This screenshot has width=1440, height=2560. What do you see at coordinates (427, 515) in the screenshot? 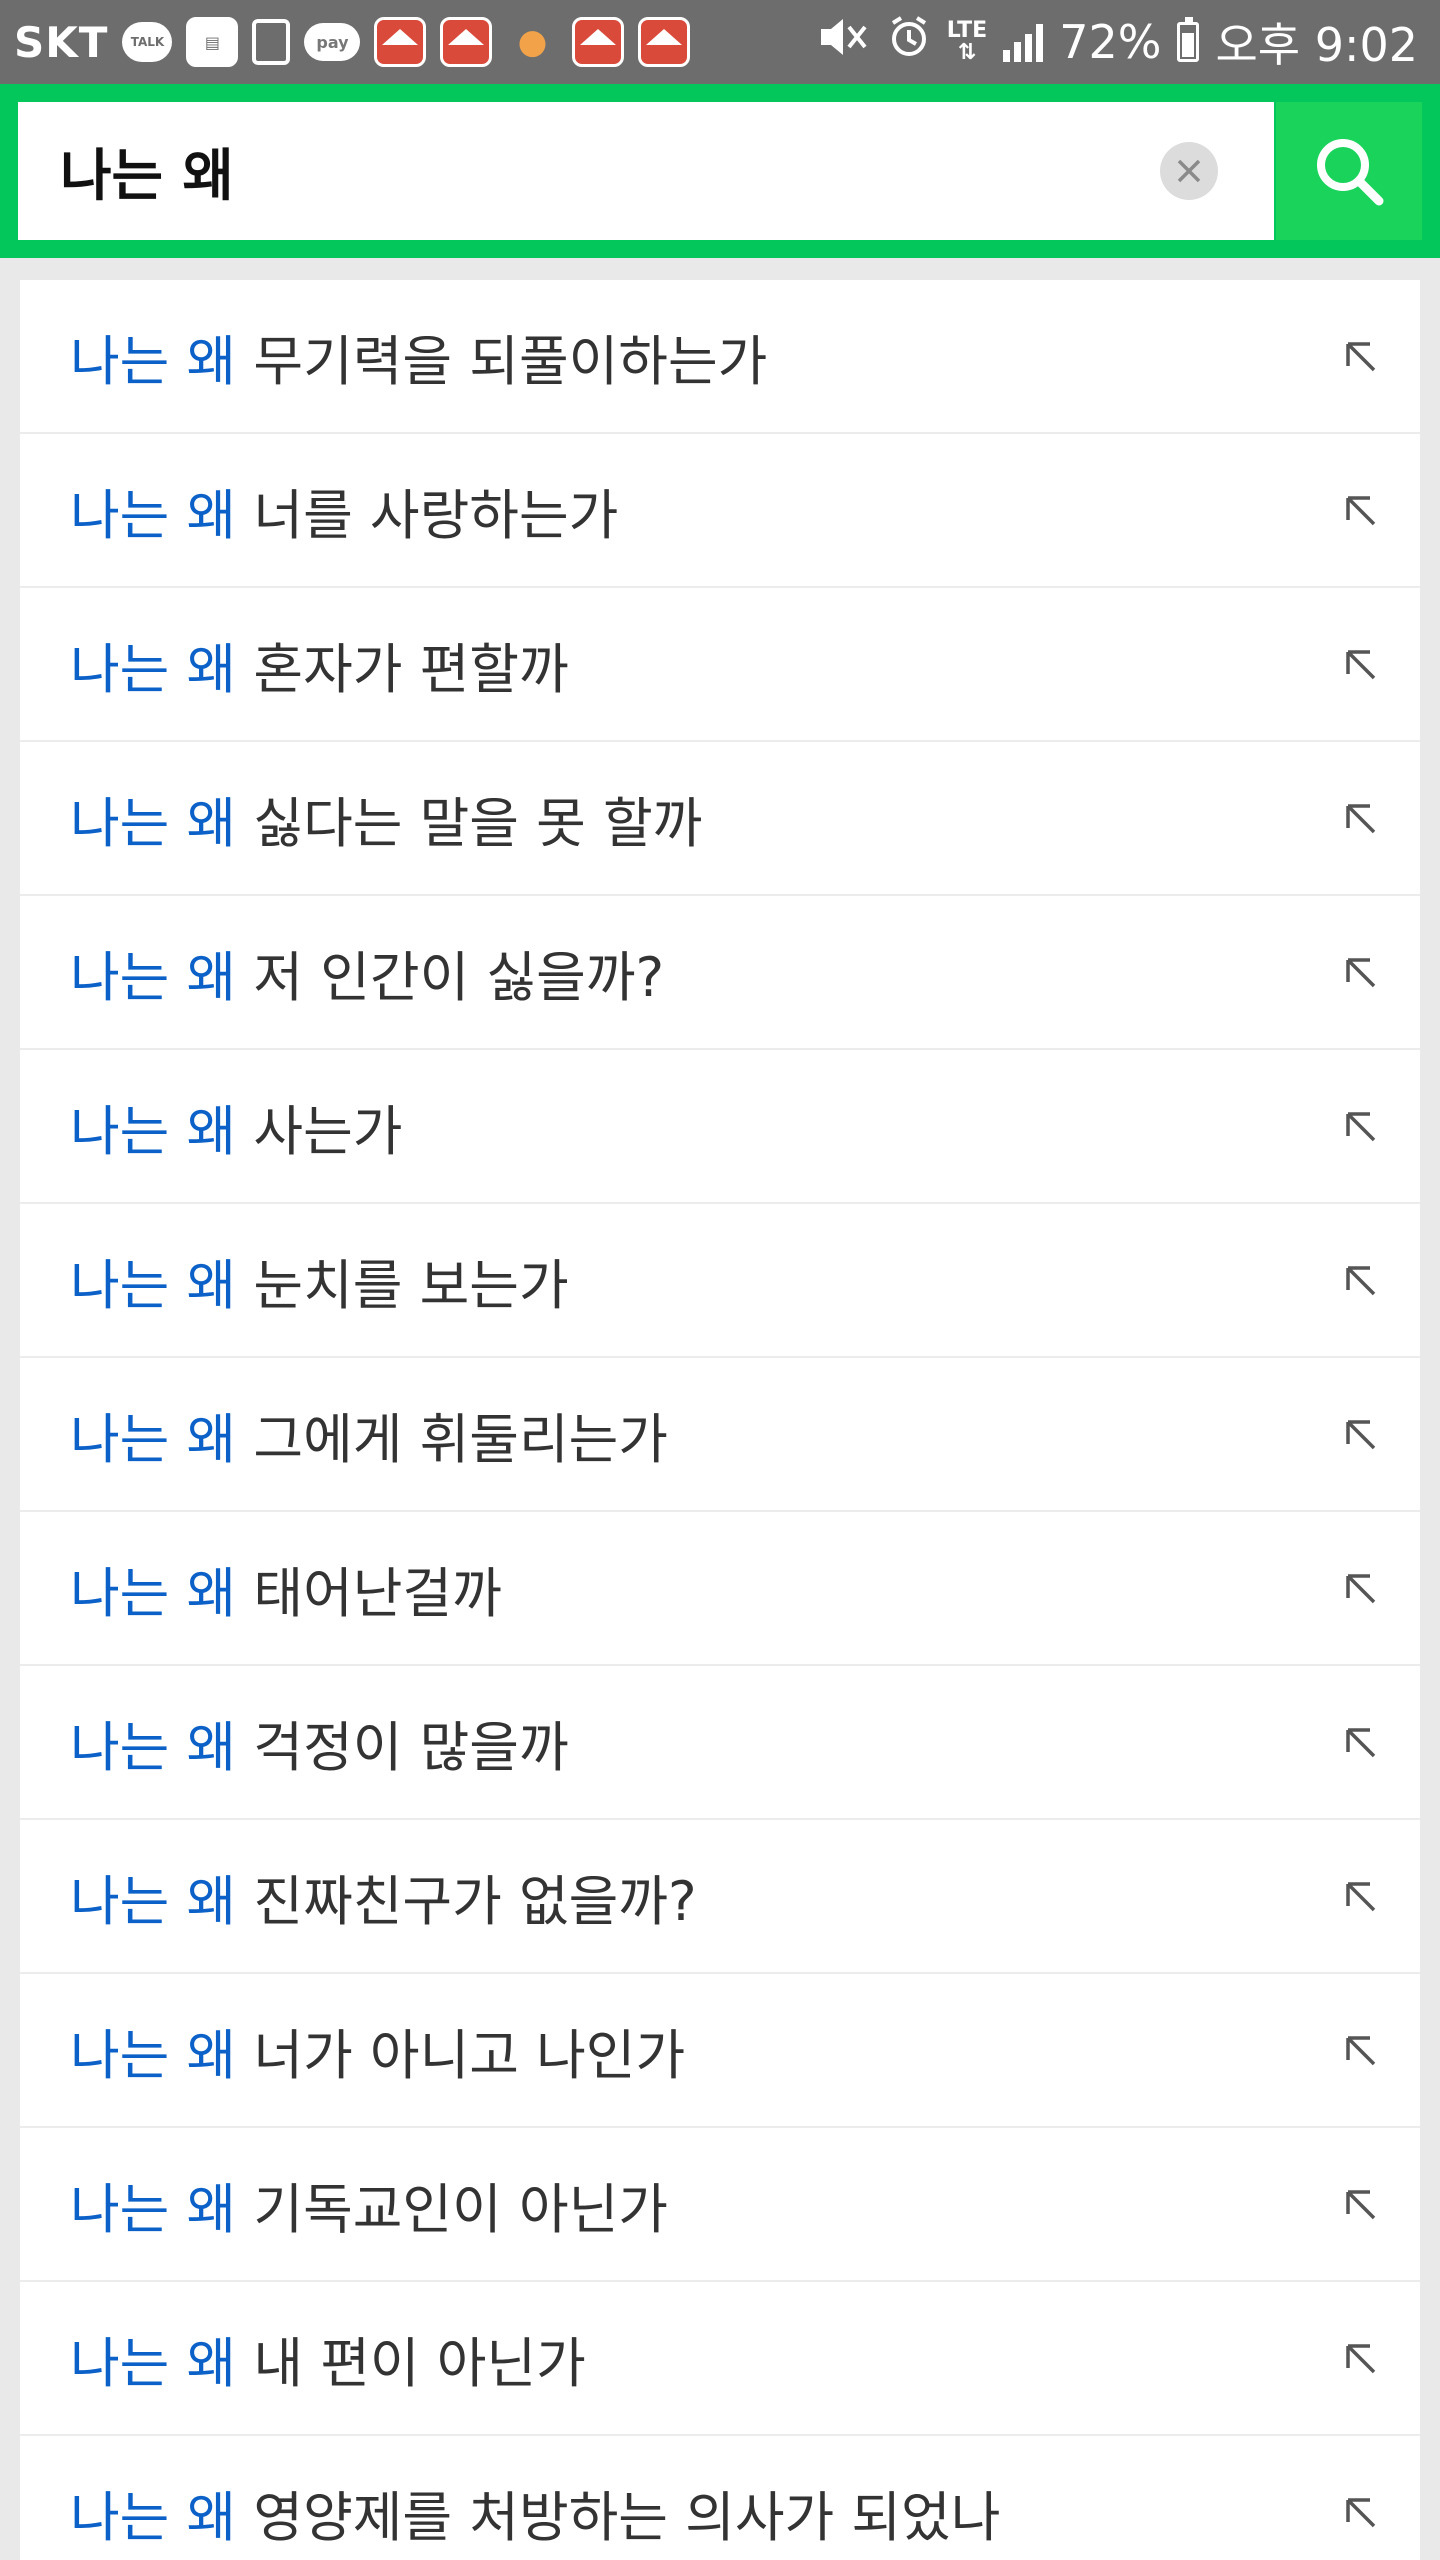
I see `suggestion-rest: 너를 사랑하는가` at bounding box center [427, 515].